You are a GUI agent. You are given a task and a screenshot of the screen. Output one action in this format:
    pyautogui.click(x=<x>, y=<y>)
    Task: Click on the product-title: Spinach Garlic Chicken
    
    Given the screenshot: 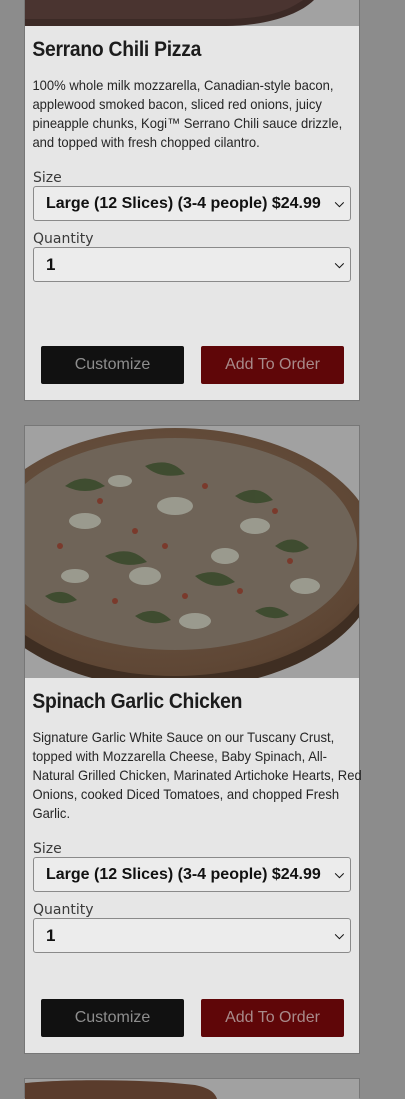 What is the action you would take?
    pyautogui.click(x=137, y=701)
    